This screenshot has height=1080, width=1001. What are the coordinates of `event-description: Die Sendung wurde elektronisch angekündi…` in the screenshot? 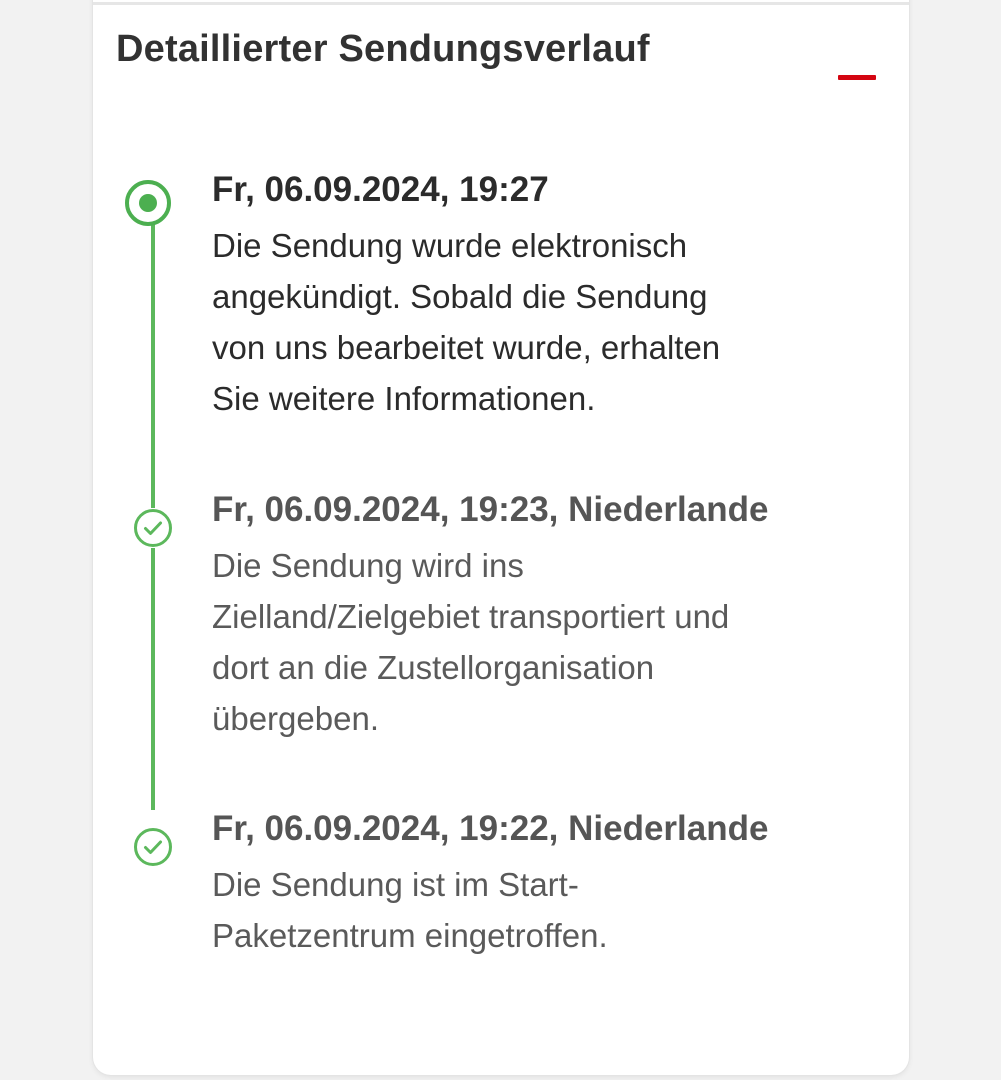 It's located at (466, 322).